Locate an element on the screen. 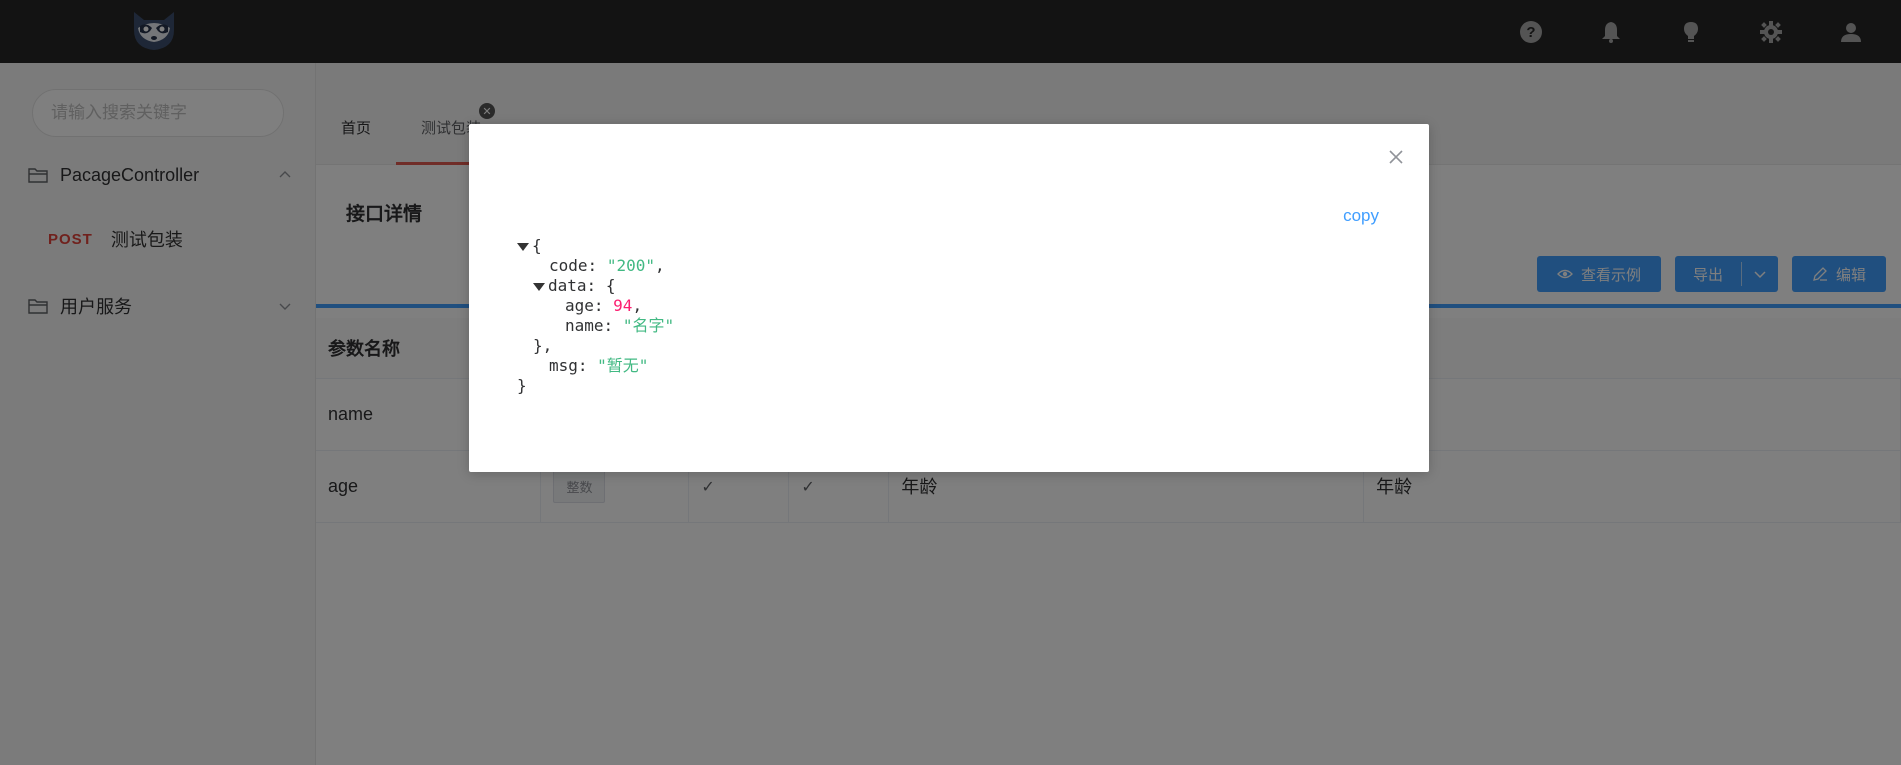 This screenshot has width=1901, height=765. json-brace: }, is located at coordinates (543, 345).